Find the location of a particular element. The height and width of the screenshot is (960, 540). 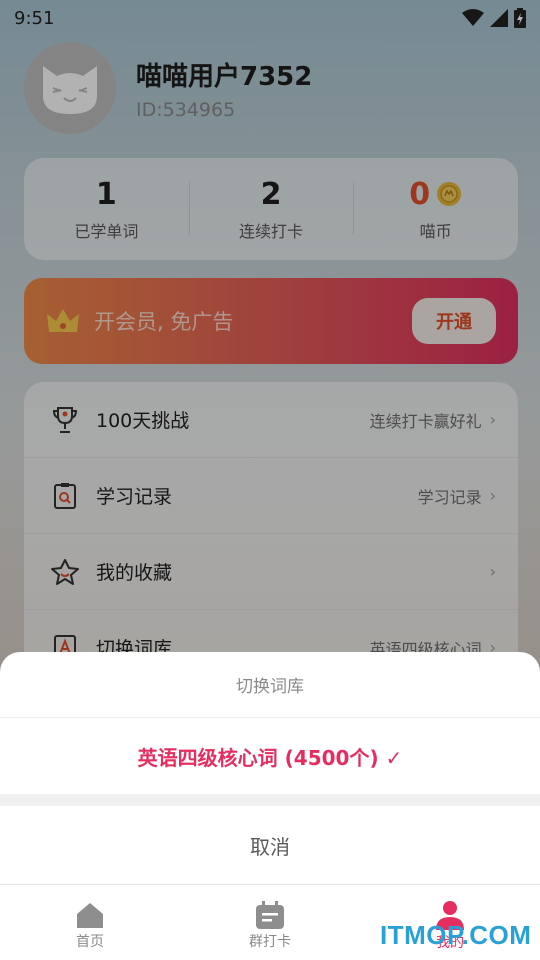

watermark: ITMOP.COM is located at coordinates (456, 935).